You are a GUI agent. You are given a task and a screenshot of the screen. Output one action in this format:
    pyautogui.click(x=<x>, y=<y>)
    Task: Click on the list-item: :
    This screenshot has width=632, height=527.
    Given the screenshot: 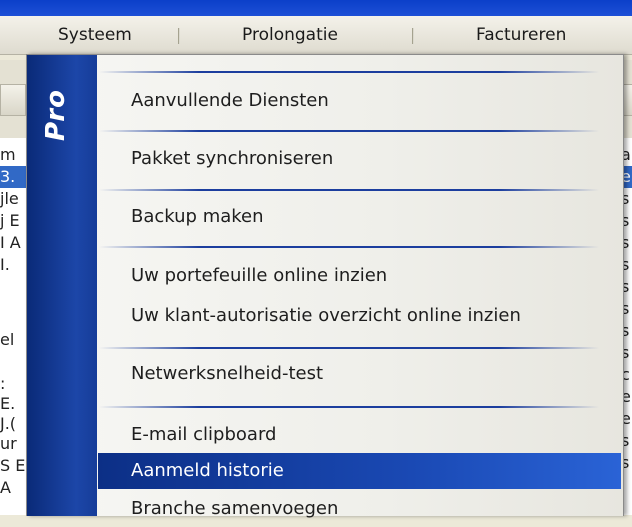 What is the action you would take?
    pyautogui.click(x=13, y=384)
    